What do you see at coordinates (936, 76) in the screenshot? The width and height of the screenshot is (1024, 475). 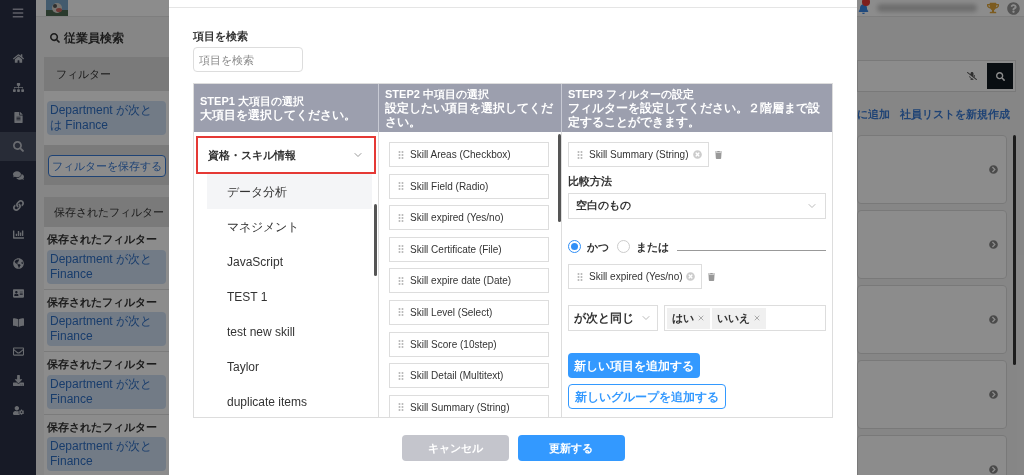 I see `search-field` at bounding box center [936, 76].